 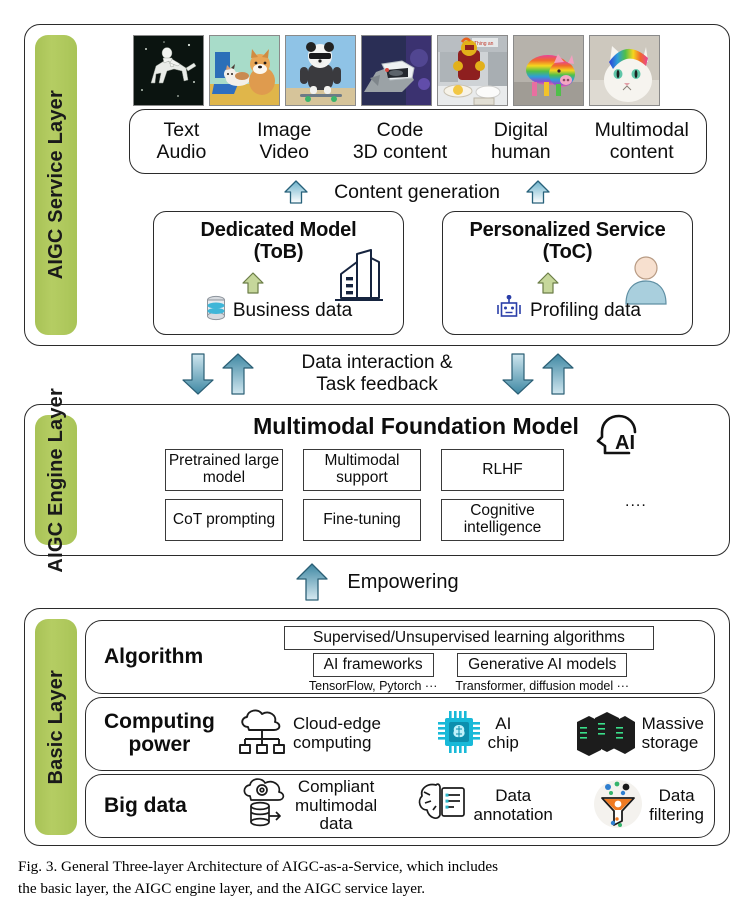 I want to click on thumbnail-robot-cooking: Thing an, so click(x=472, y=70).